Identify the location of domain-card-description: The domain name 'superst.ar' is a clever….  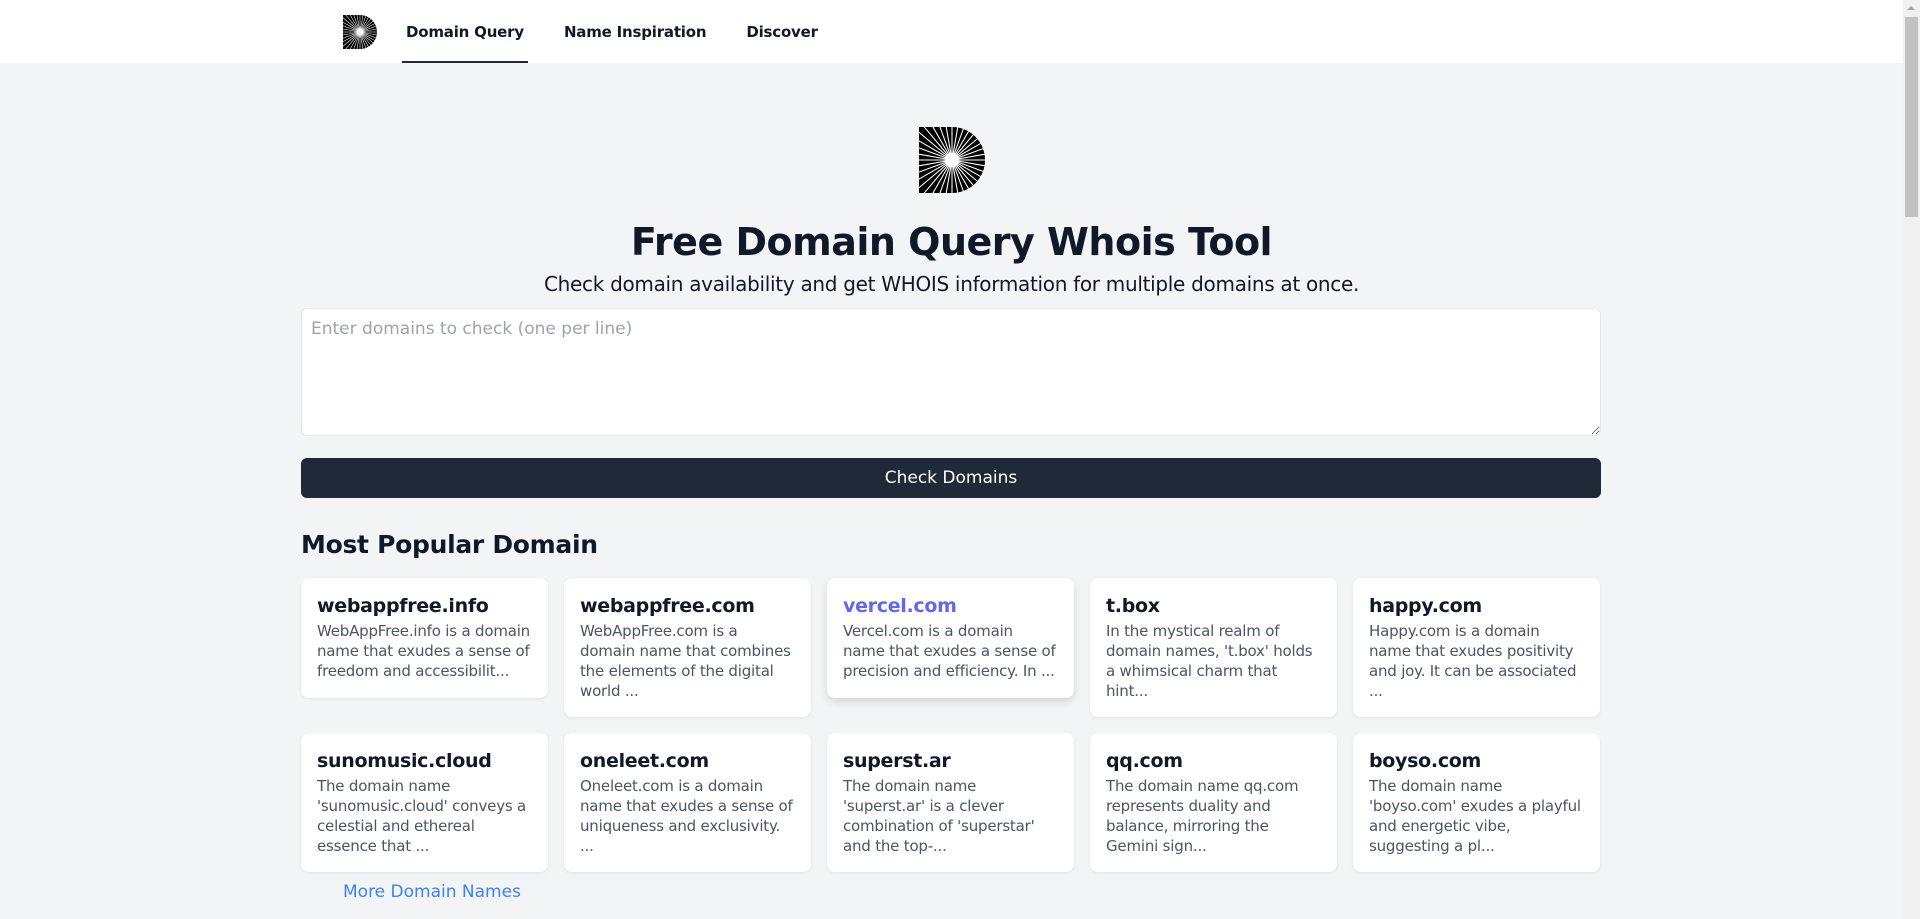
(939, 816).